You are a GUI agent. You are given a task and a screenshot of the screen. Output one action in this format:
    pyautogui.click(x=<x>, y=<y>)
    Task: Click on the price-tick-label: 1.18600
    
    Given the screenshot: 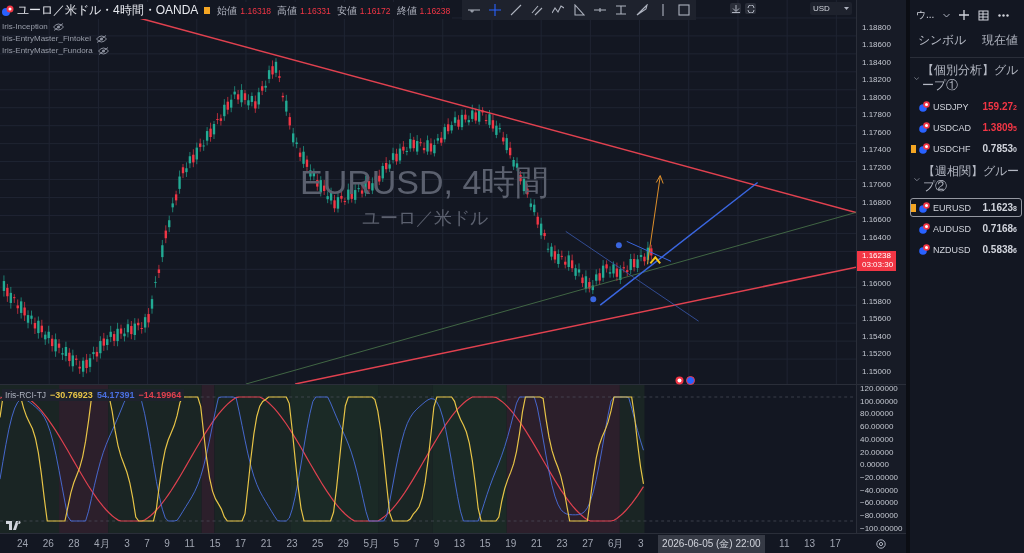 What is the action you would take?
    pyautogui.click(x=876, y=45)
    